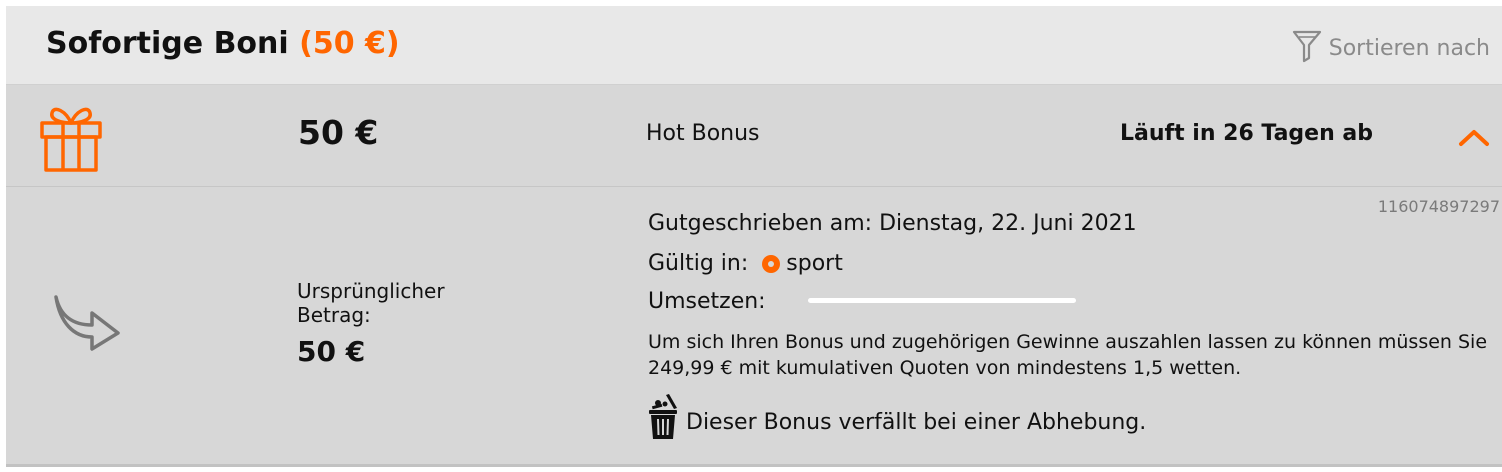 Image resolution: width=1502 pixels, height=472 pixels. I want to click on page-title: Sofortige Boni (50 €), so click(223, 43).